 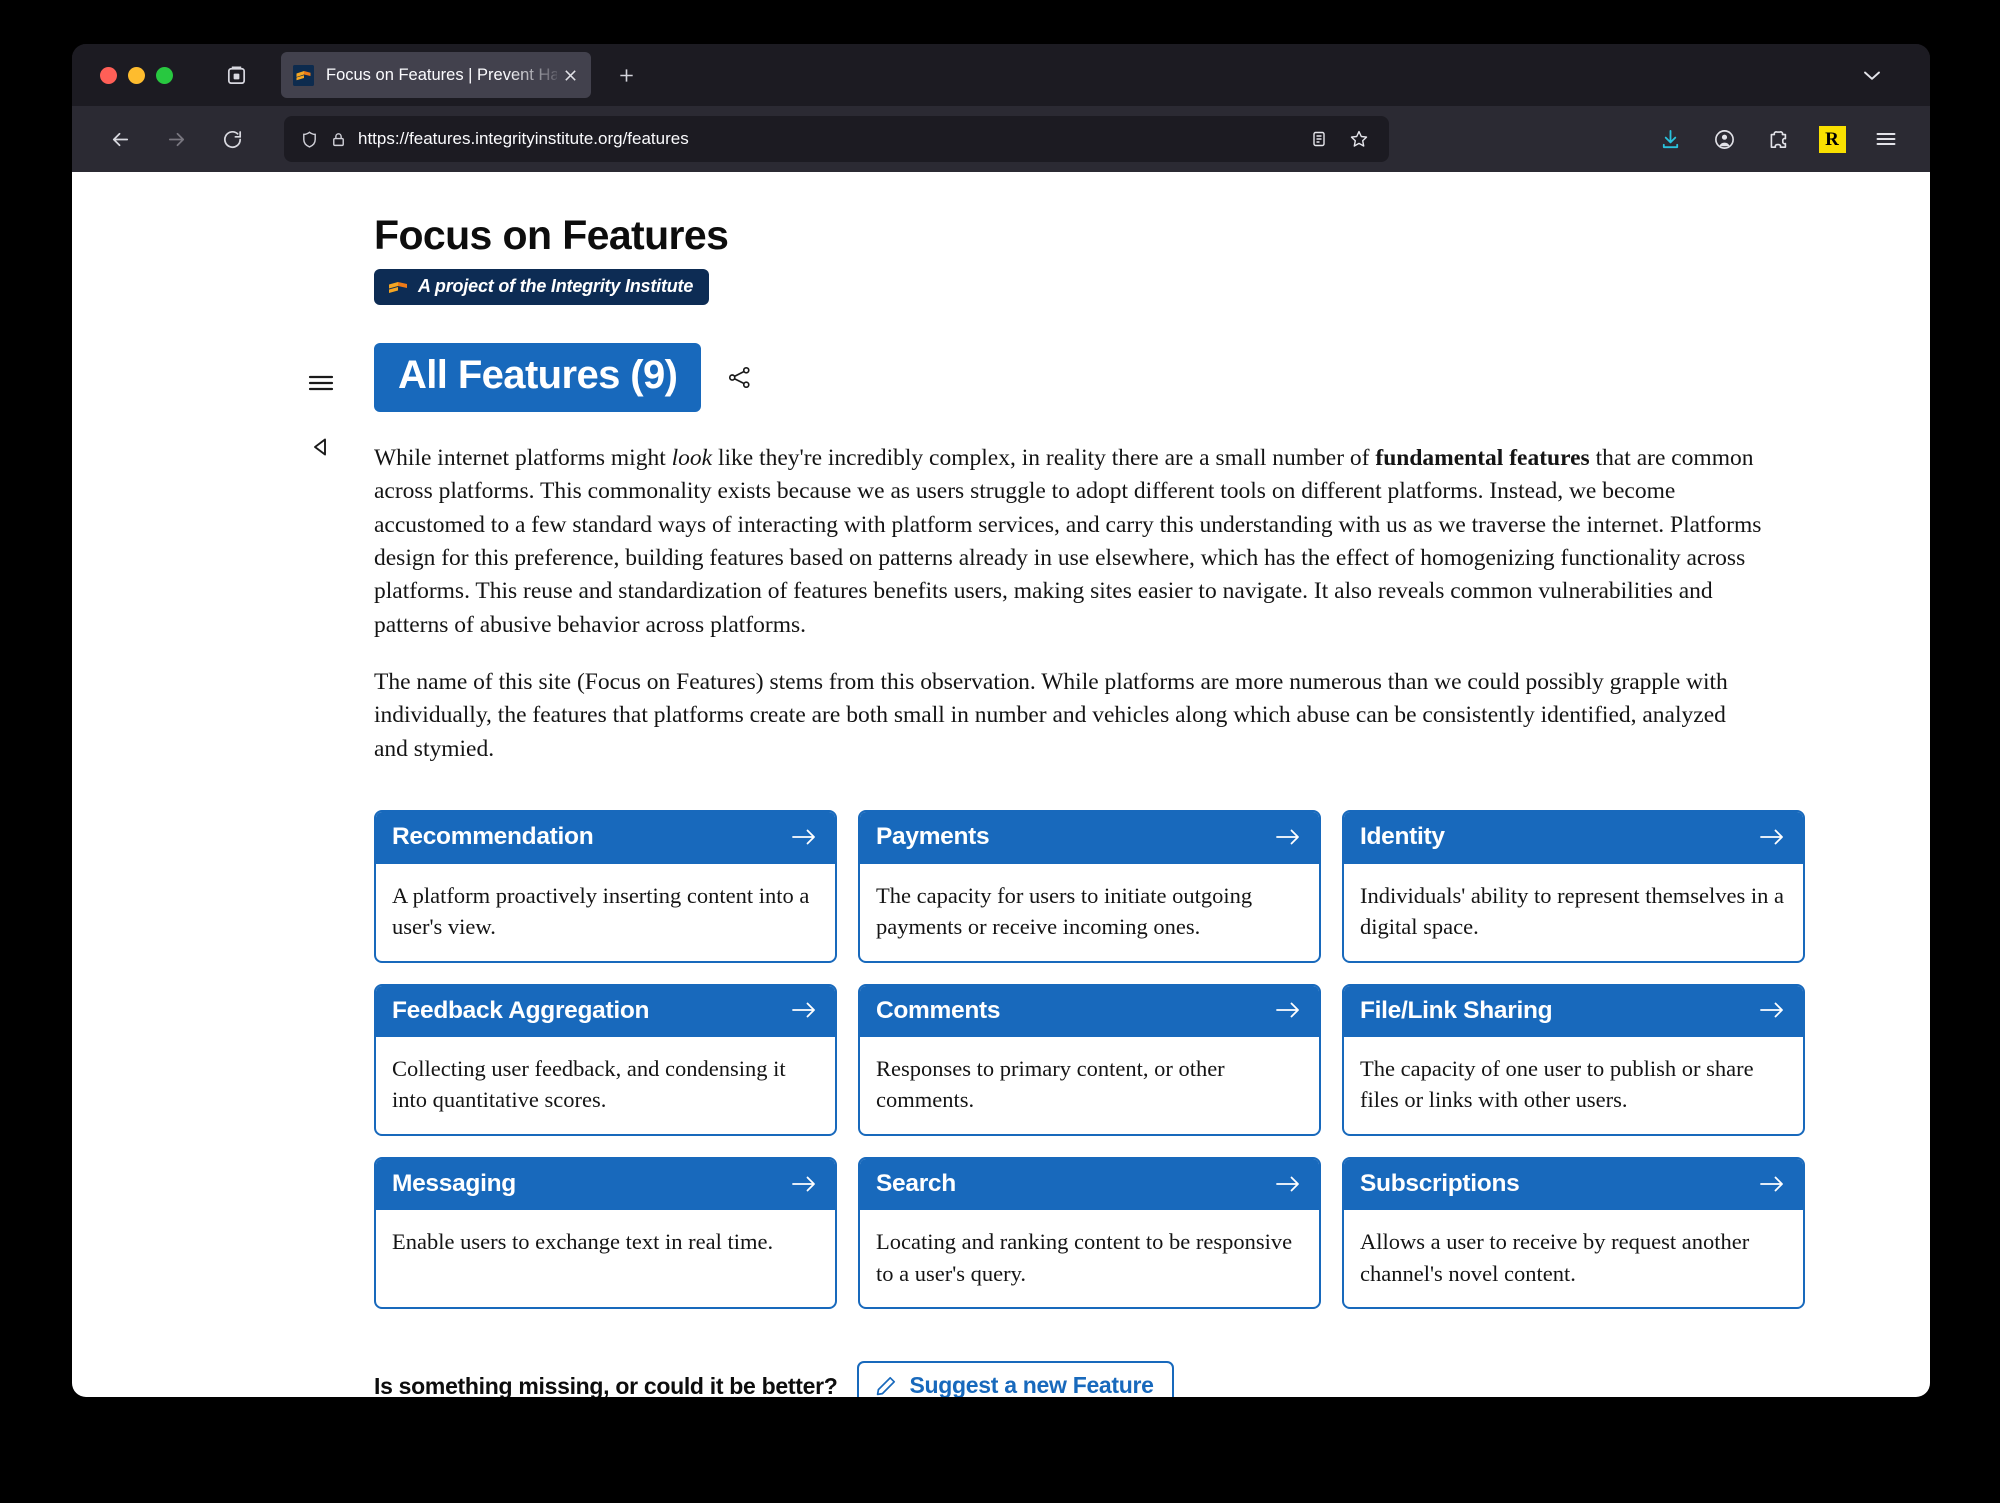 I want to click on all-features-badge: All Features (9), so click(x=538, y=377).